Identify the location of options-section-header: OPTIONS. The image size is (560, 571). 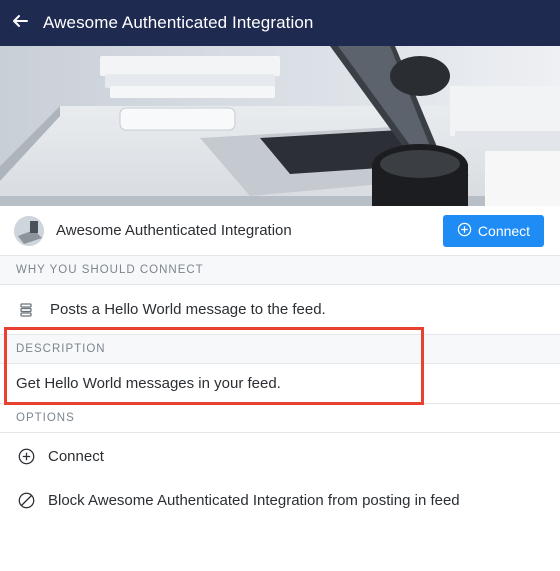
(280, 418).